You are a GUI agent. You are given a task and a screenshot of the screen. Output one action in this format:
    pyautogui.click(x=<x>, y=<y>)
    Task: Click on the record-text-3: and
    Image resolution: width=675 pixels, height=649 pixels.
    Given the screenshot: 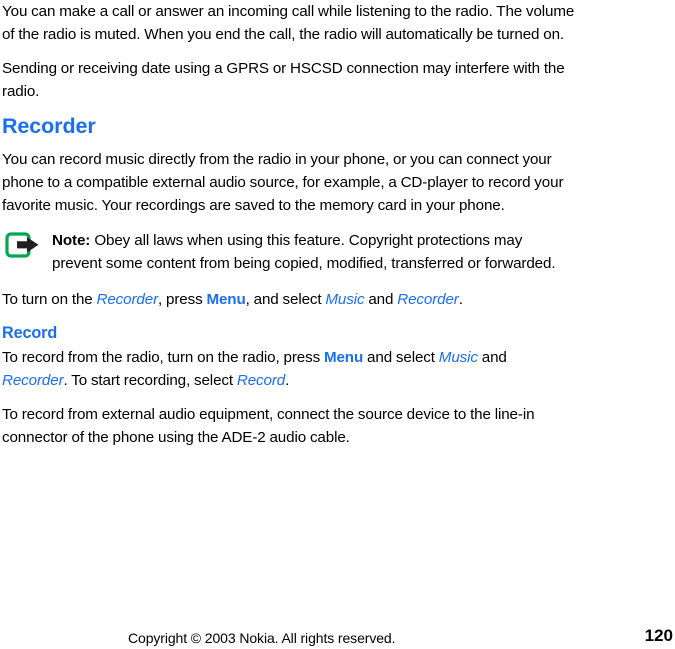 What is the action you would take?
    pyautogui.click(x=492, y=357)
    